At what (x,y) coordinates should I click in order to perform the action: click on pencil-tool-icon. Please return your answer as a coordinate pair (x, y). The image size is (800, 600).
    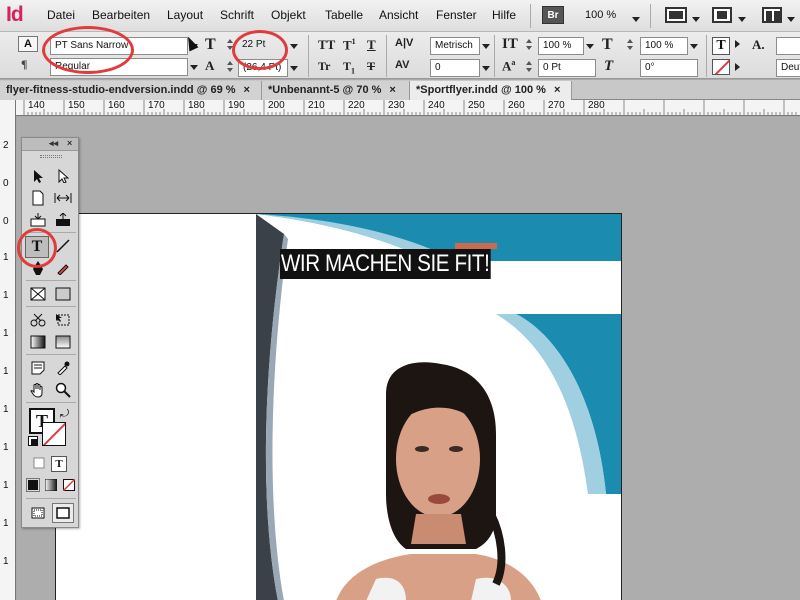
    Looking at the image, I should click on (63, 268).